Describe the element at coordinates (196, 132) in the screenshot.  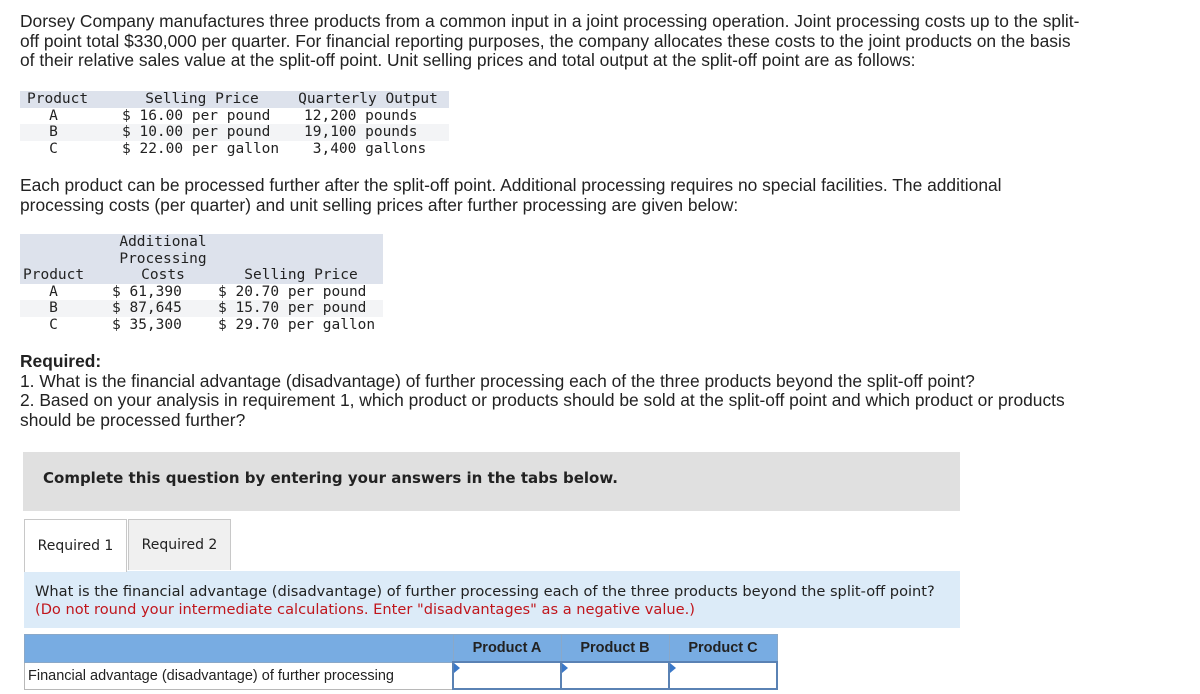
I see `price-cell: $ 10.00 per pound` at that location.